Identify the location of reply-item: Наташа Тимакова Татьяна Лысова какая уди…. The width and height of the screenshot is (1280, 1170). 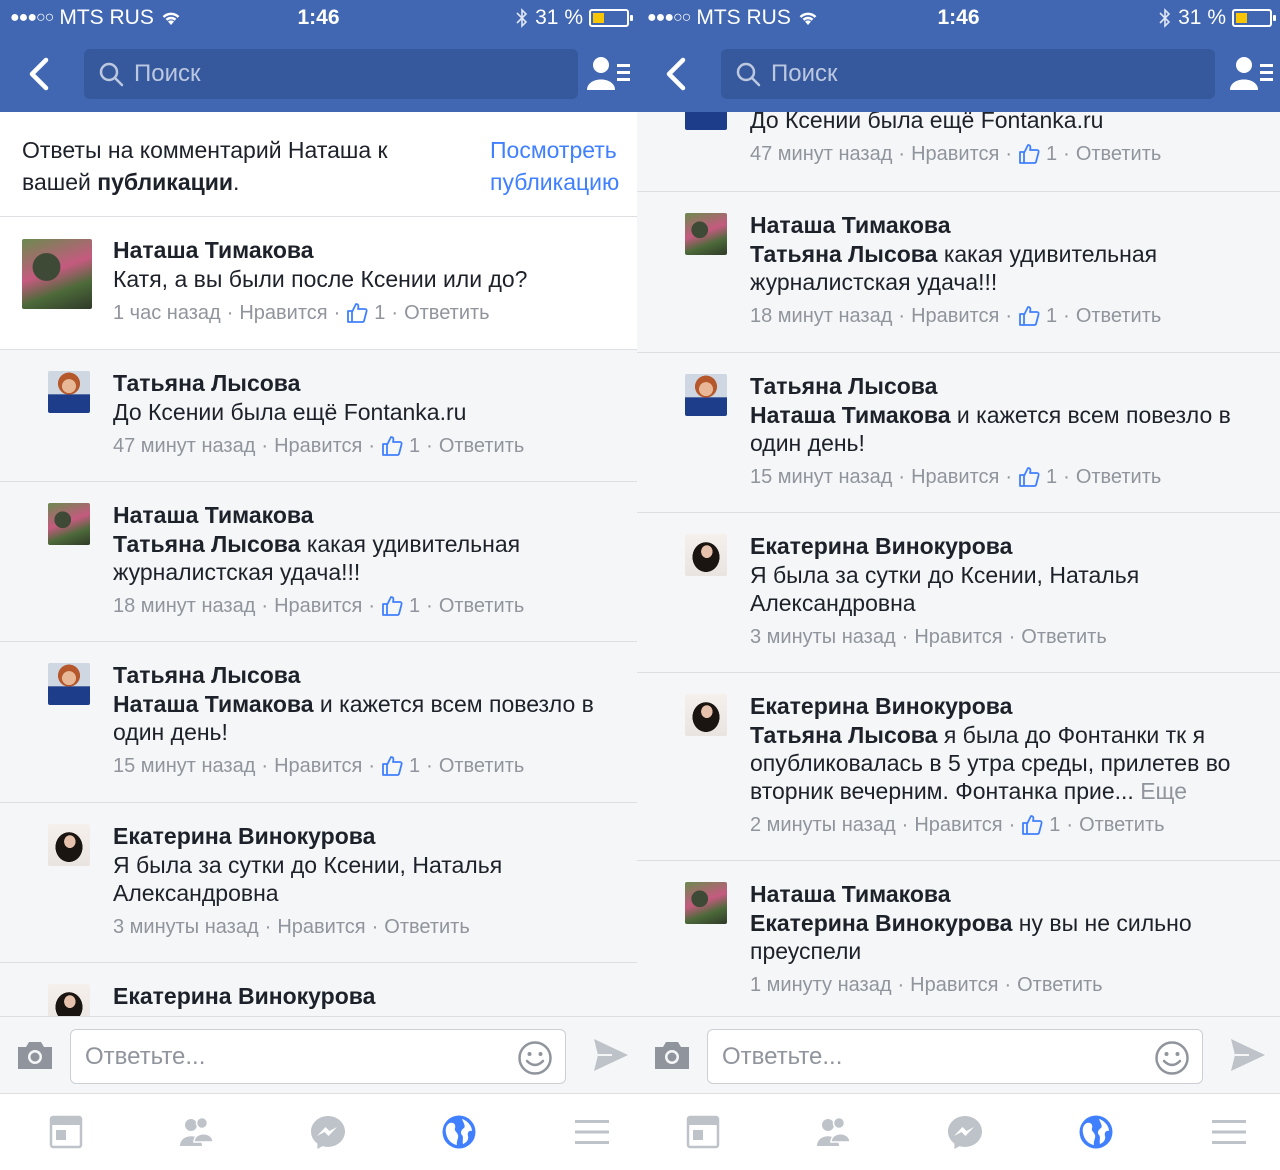
(958, 272).